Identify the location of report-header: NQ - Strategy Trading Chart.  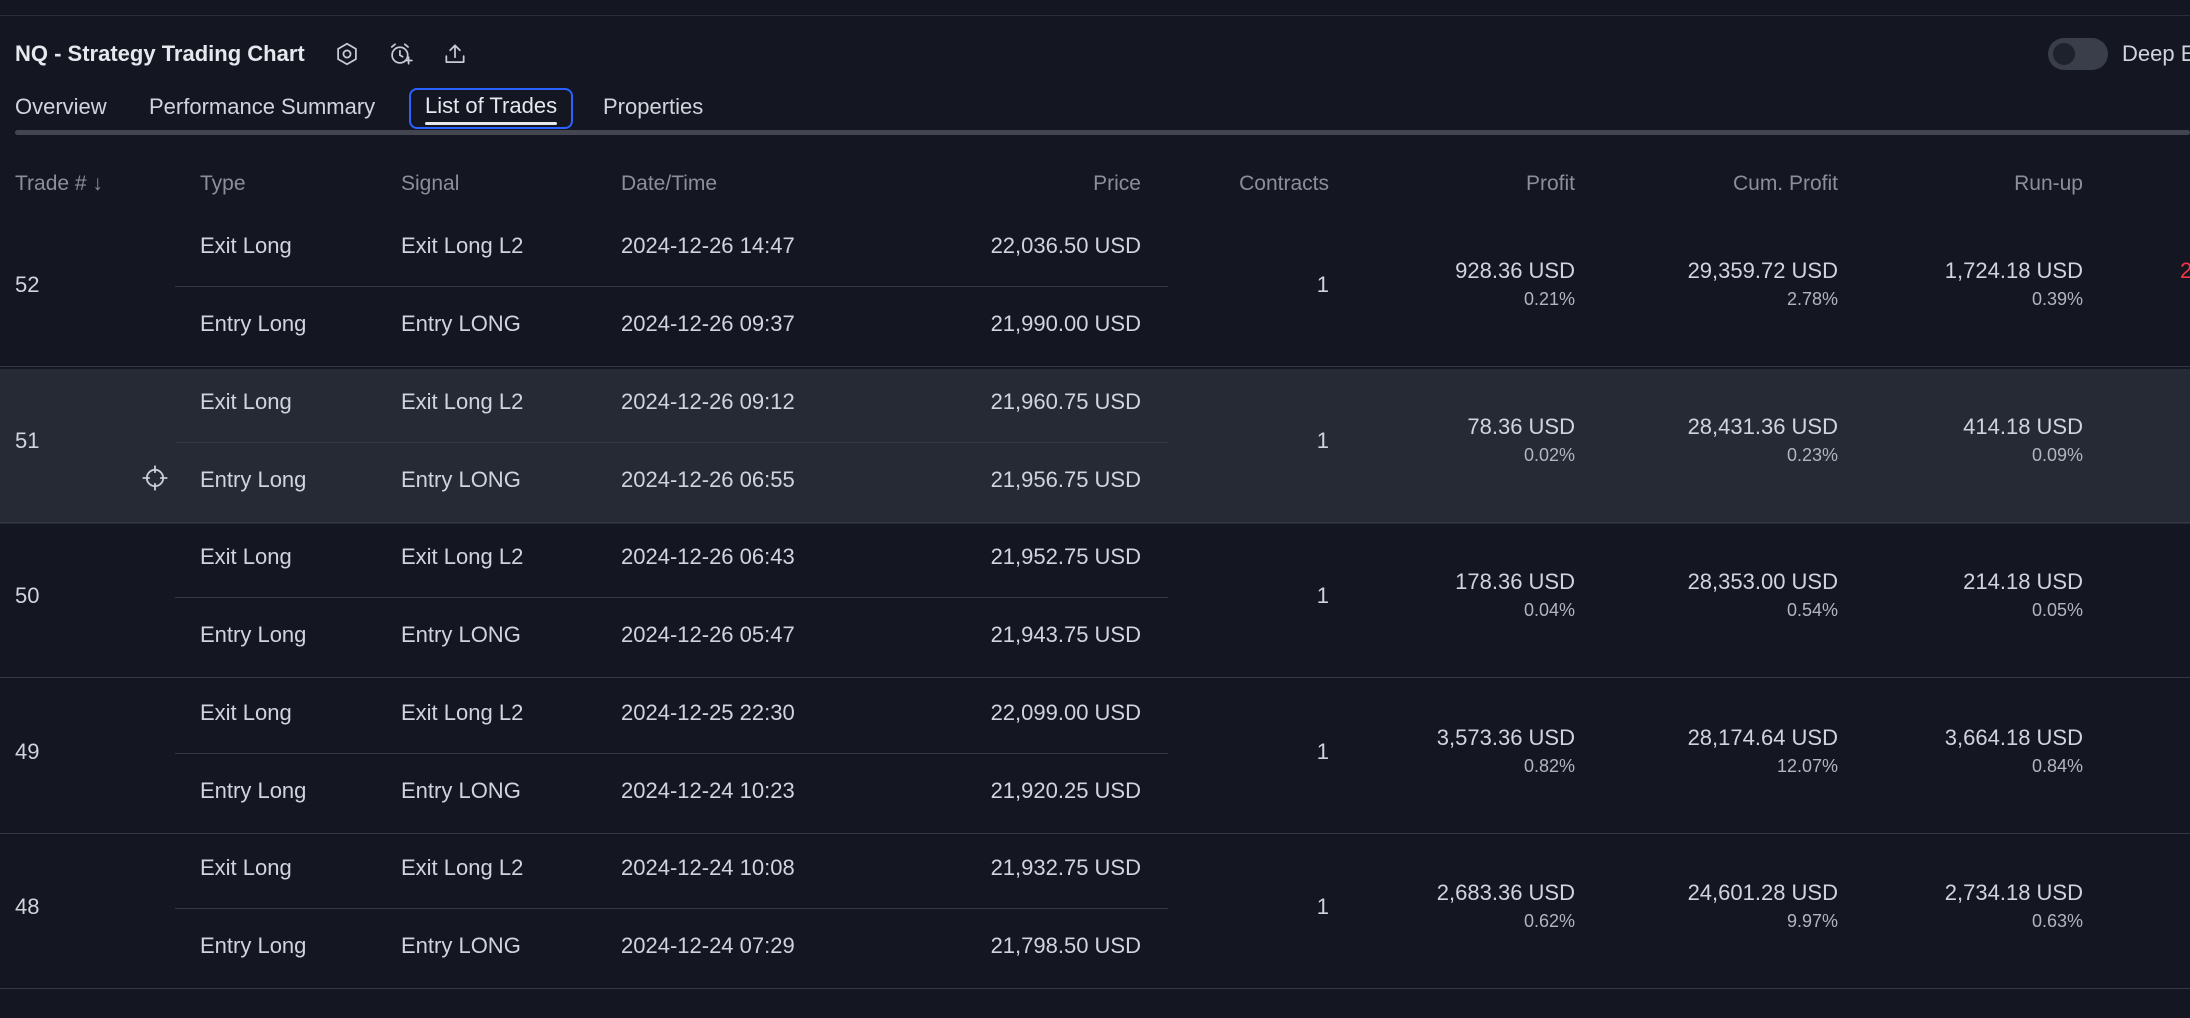
(254, 54).